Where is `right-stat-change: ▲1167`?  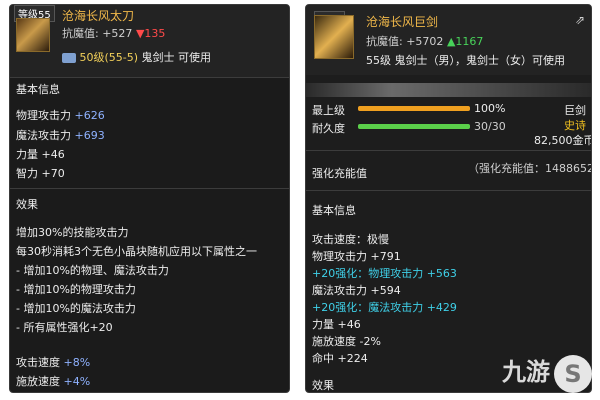 right-stat-change: ▲1167 is located at coordinates (465, 41).